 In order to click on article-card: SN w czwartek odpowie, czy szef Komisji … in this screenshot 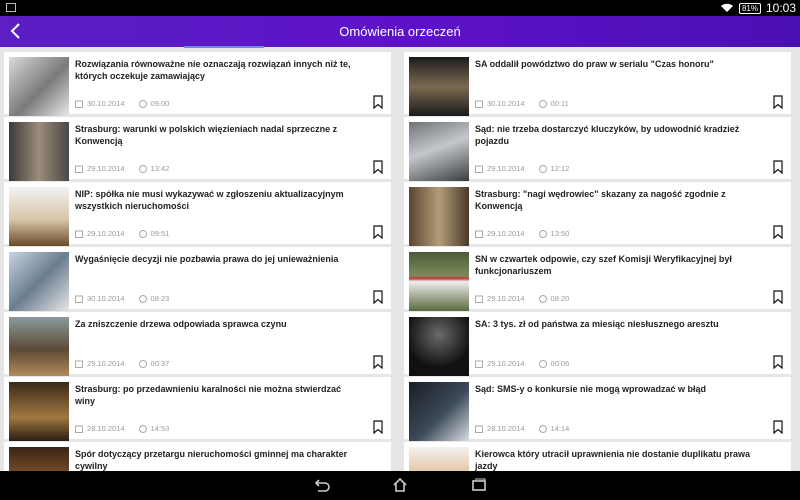, I will do `click(597, 279)`.